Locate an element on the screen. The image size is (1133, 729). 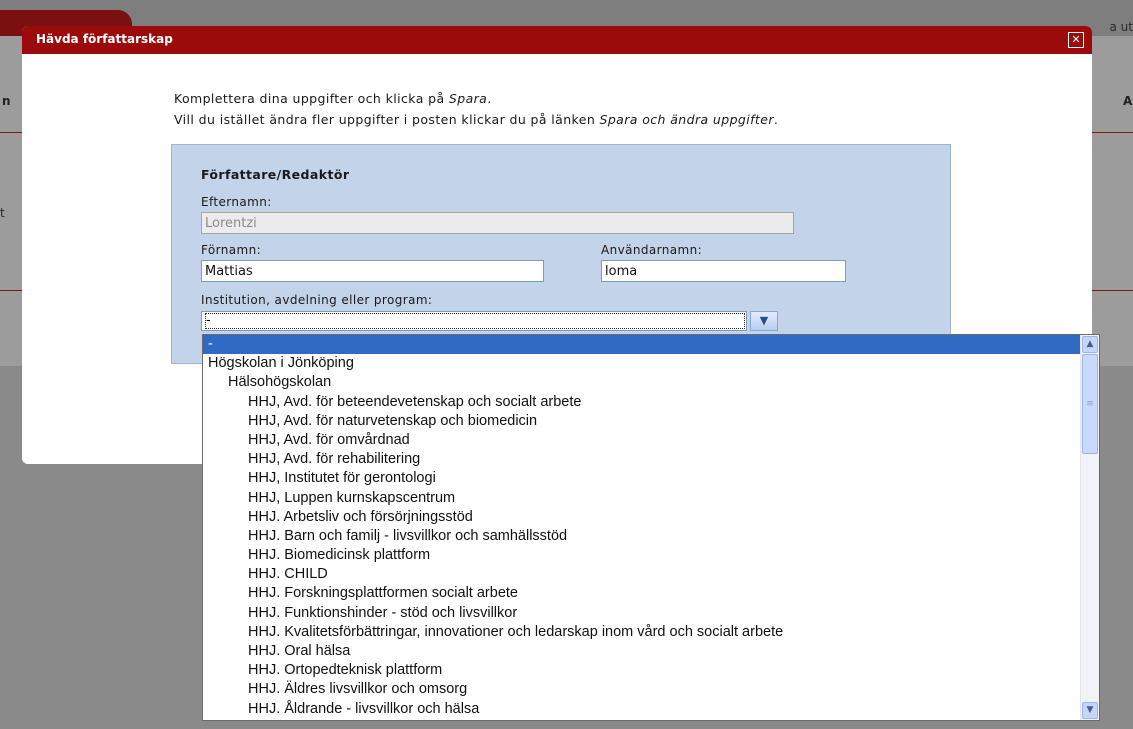
institution-select: - is located at coordinates (474, 321).